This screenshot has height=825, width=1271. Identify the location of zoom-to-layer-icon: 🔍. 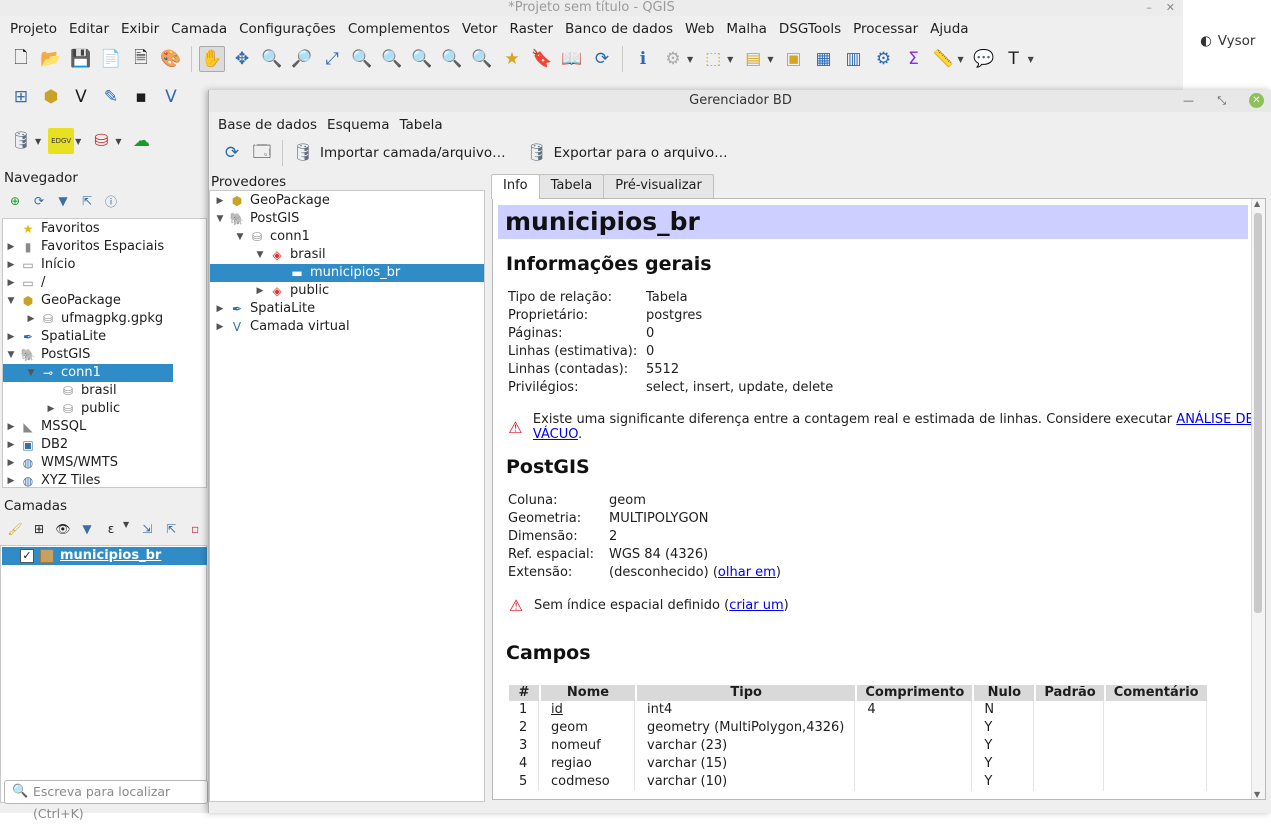
(392, 59).